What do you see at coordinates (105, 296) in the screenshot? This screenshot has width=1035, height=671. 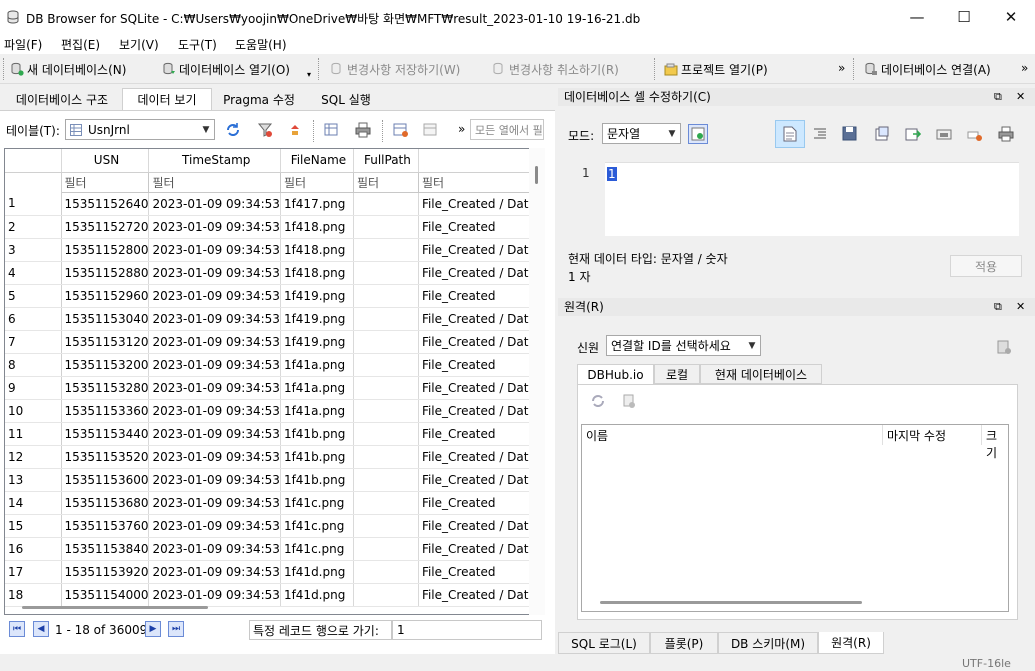 I see `usn-cell: 15351152960` at bounding box center [105, 296].